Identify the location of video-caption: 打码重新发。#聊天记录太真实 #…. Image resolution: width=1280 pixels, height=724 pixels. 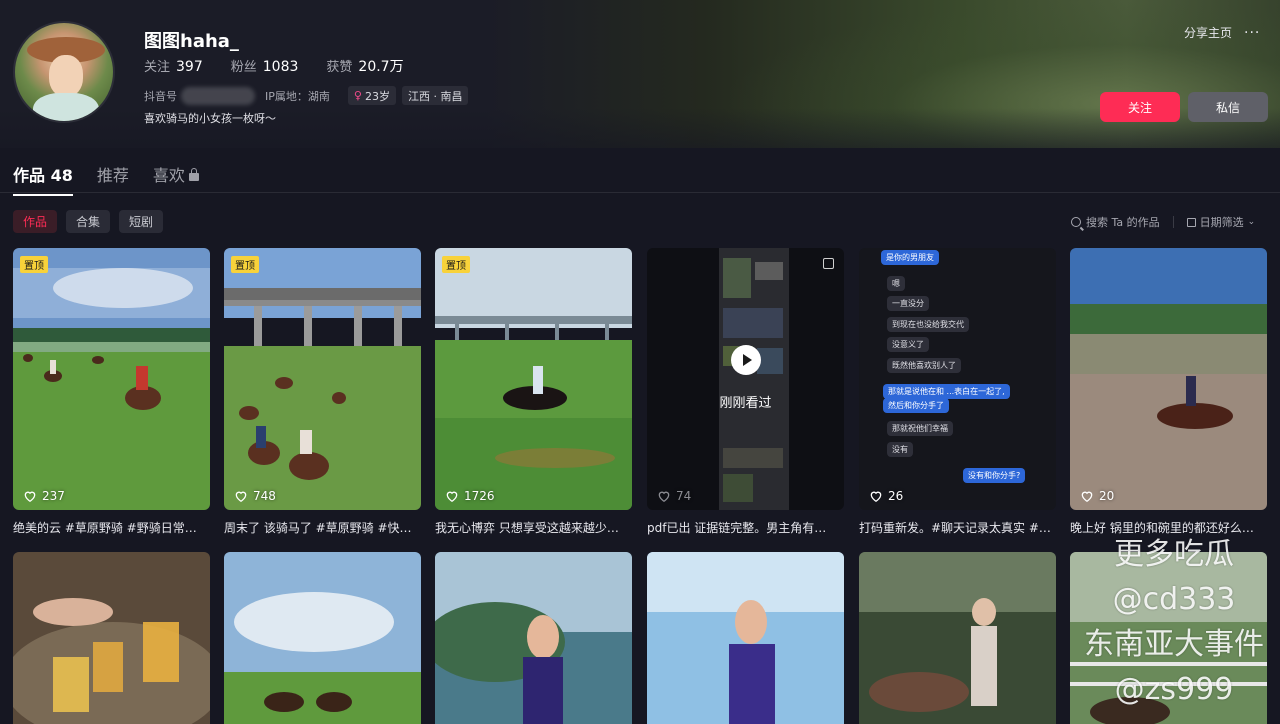
(957, 527).